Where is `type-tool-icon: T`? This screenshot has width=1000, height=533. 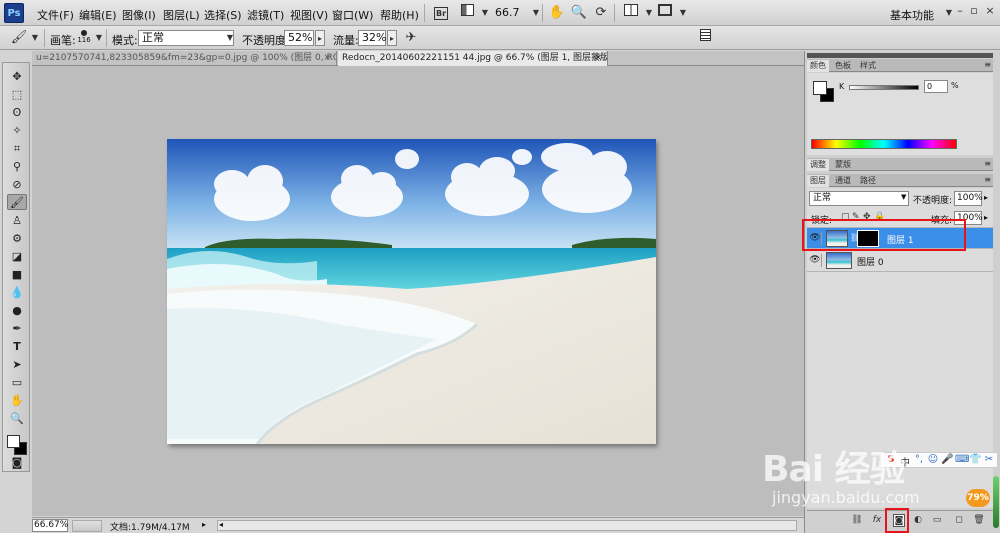
type-tool-icon: T is located at coordinates (17, 347).